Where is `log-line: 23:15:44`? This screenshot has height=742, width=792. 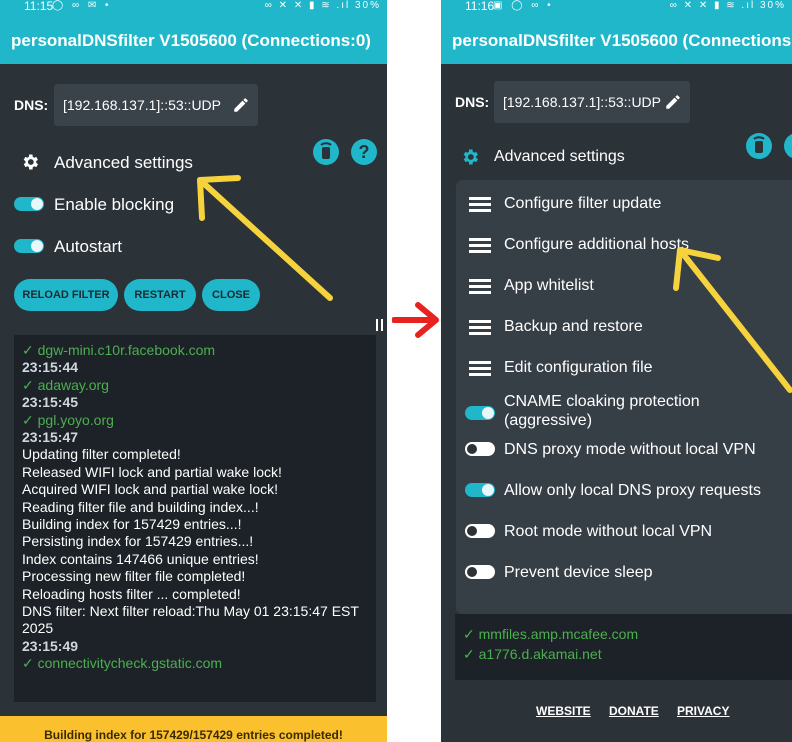
log-line: 23:15:44 is located at coordinates (50, 367).